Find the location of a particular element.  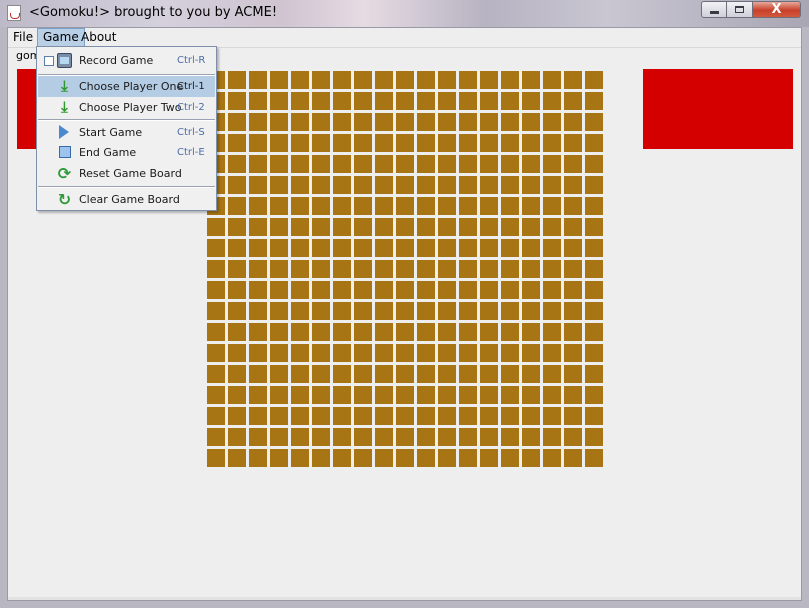

close-button: X is located at coordinates (777, 9).